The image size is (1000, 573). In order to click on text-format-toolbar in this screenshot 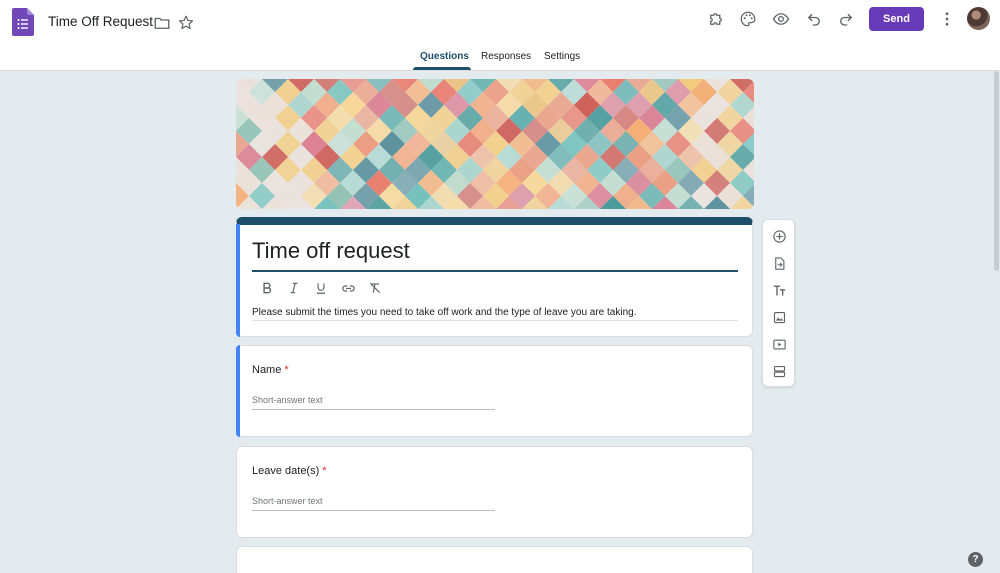, I will do `click(321, 289)`.